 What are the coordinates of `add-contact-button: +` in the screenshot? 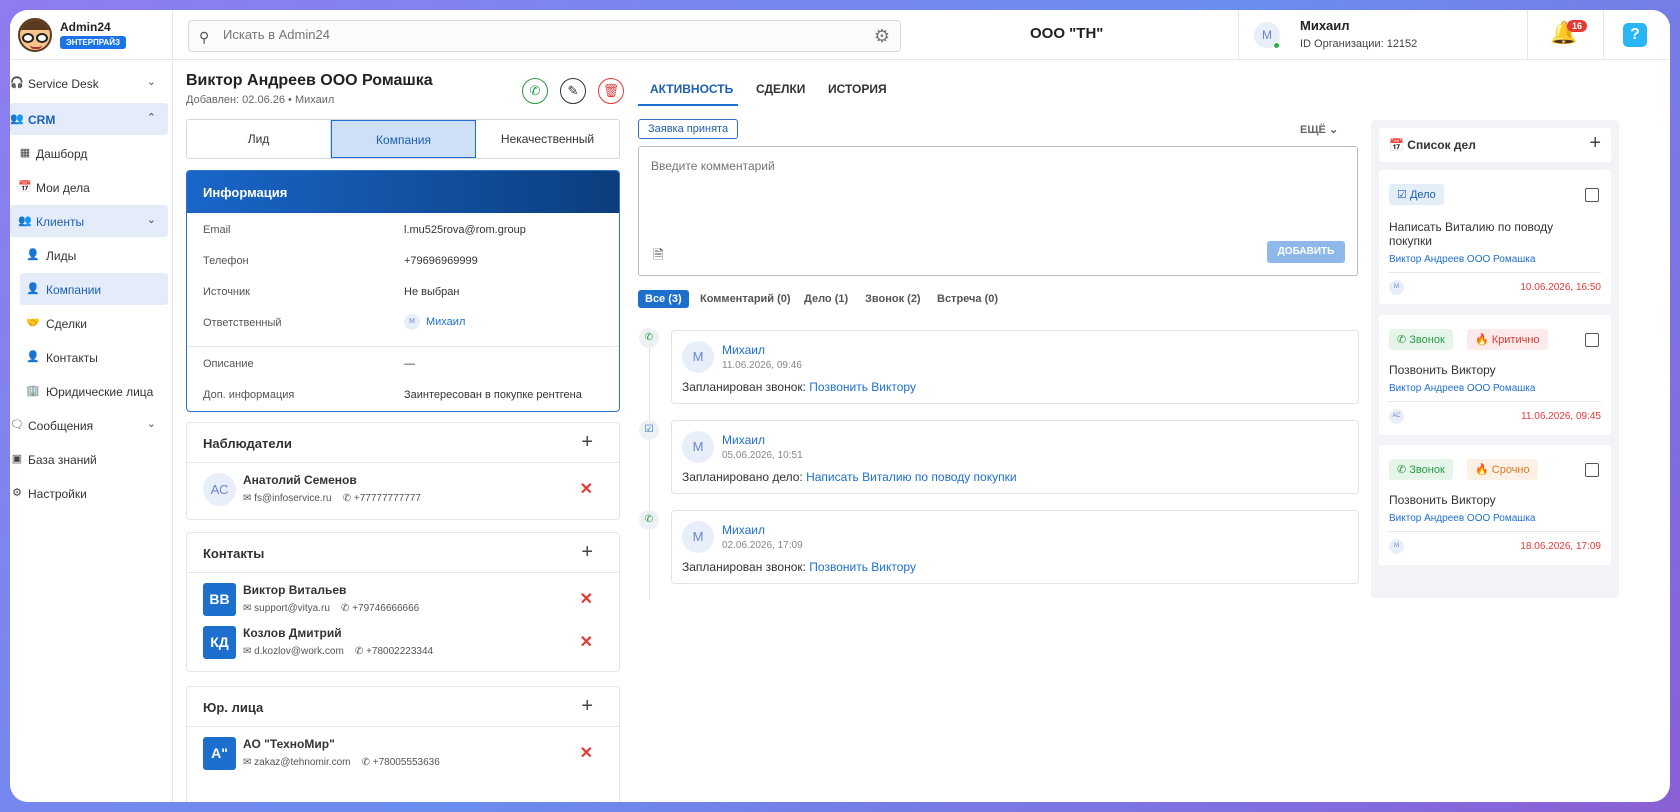 It's located at (587, 552).